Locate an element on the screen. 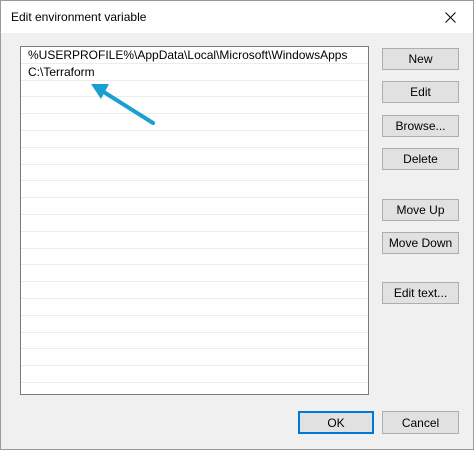 This screenshot has height=450, width=474. title-bar: Edit environment variable is located at coordinates (237, 17).